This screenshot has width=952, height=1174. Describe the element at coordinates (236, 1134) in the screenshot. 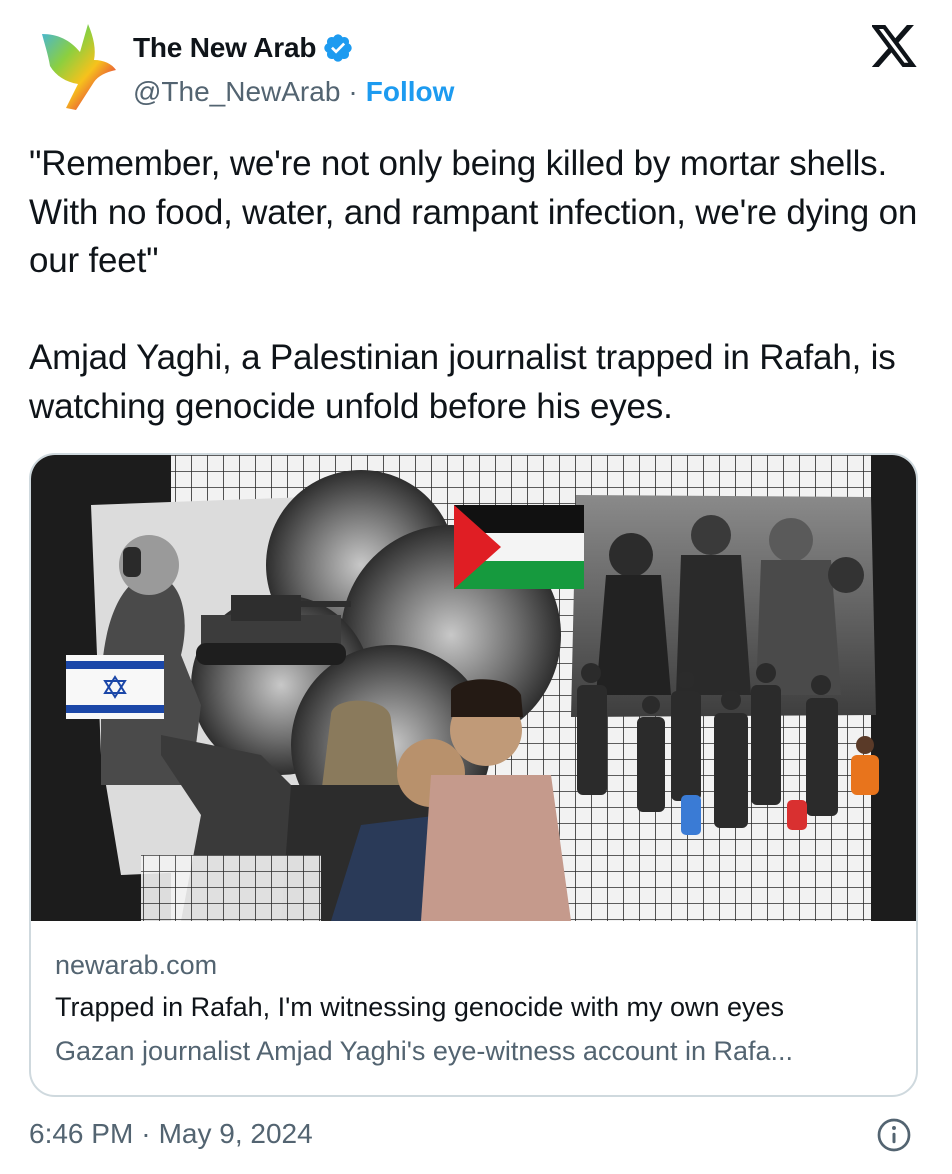

I see `post-date: May 9, 2024` at that location.